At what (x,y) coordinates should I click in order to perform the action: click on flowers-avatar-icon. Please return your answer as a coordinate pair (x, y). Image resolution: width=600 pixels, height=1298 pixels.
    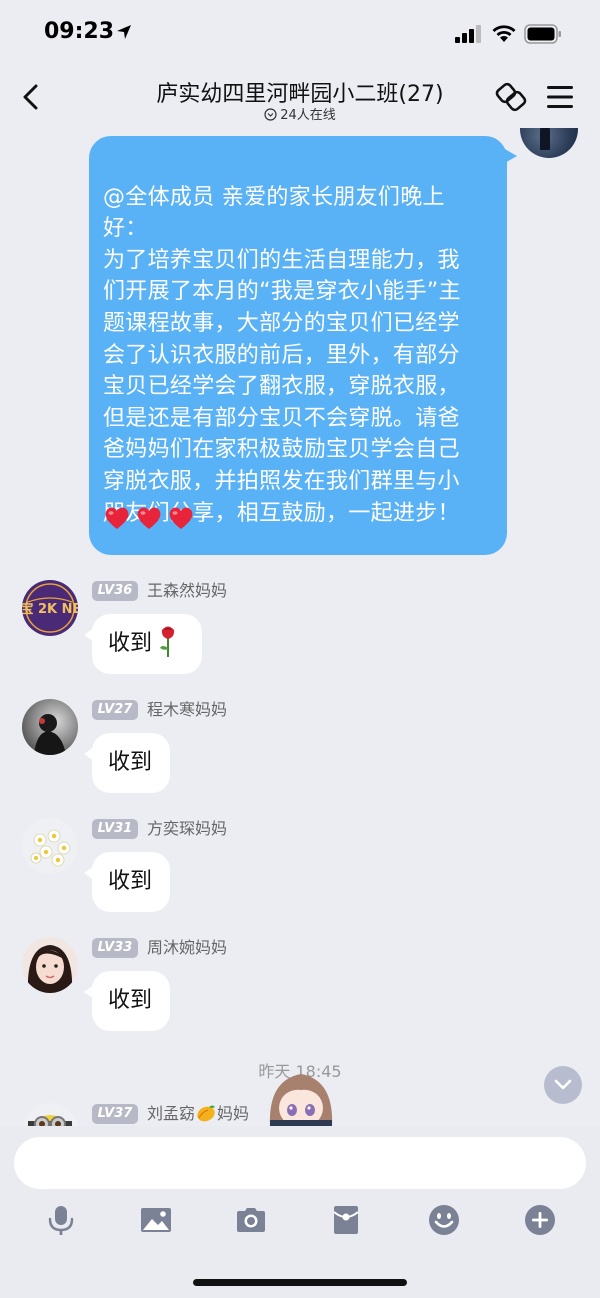
    Looking at the image, I should click on (50, 848).